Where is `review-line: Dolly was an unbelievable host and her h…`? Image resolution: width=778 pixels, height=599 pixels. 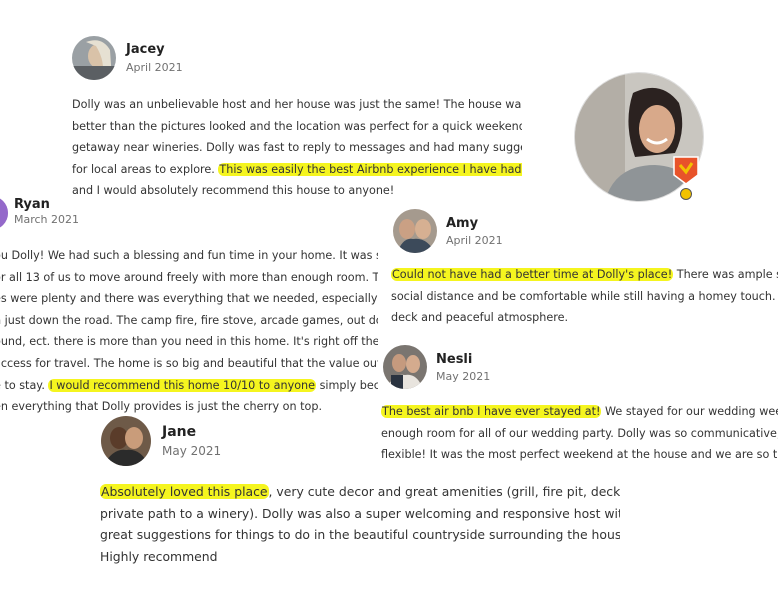
review-line: Dolly was an unbelievable host and her h… is located at coordinates (297, 105).